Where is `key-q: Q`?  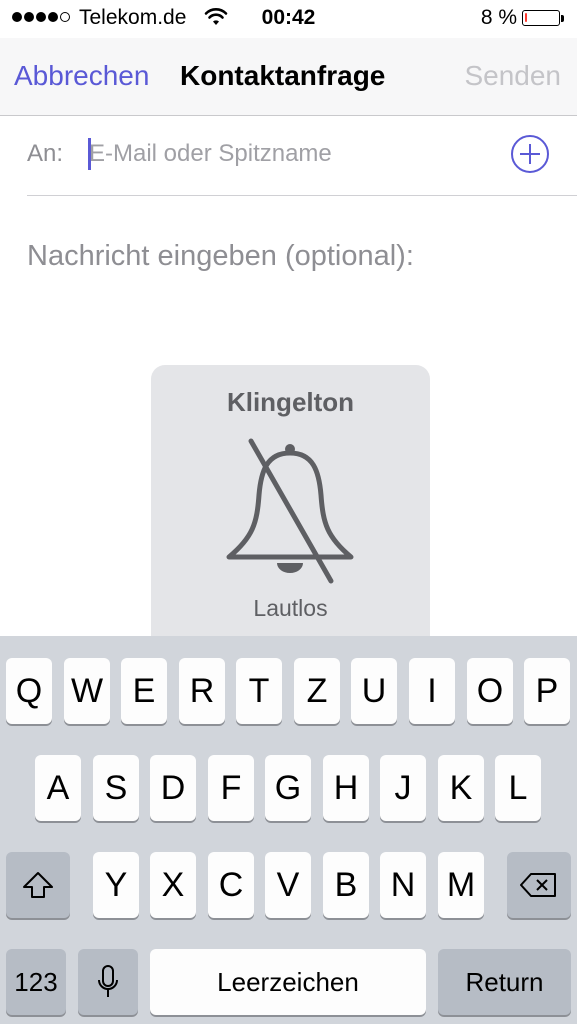
key-q: Q is located at coordinates (29, 691).